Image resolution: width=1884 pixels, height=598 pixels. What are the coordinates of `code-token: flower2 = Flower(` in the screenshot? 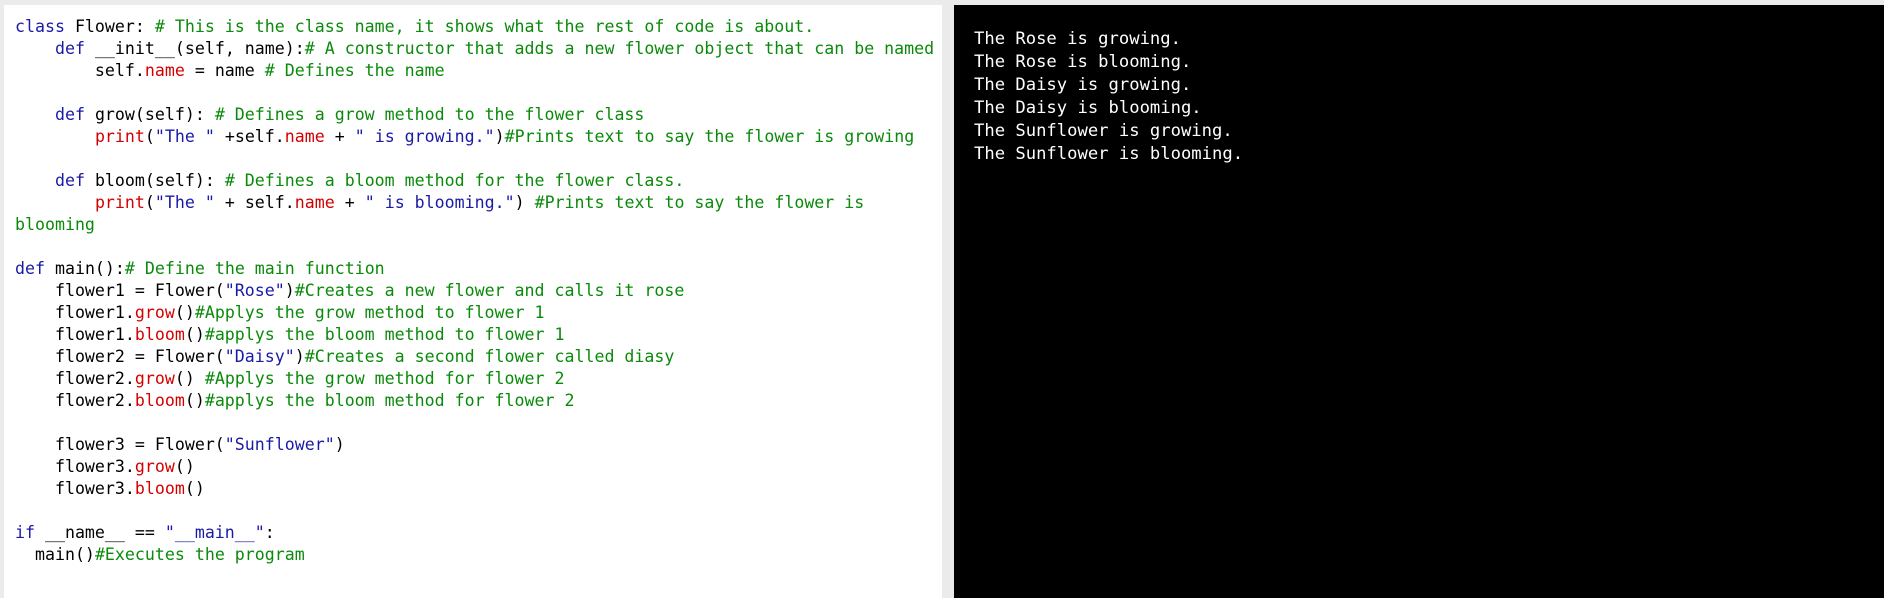 It's located at (120, 356).